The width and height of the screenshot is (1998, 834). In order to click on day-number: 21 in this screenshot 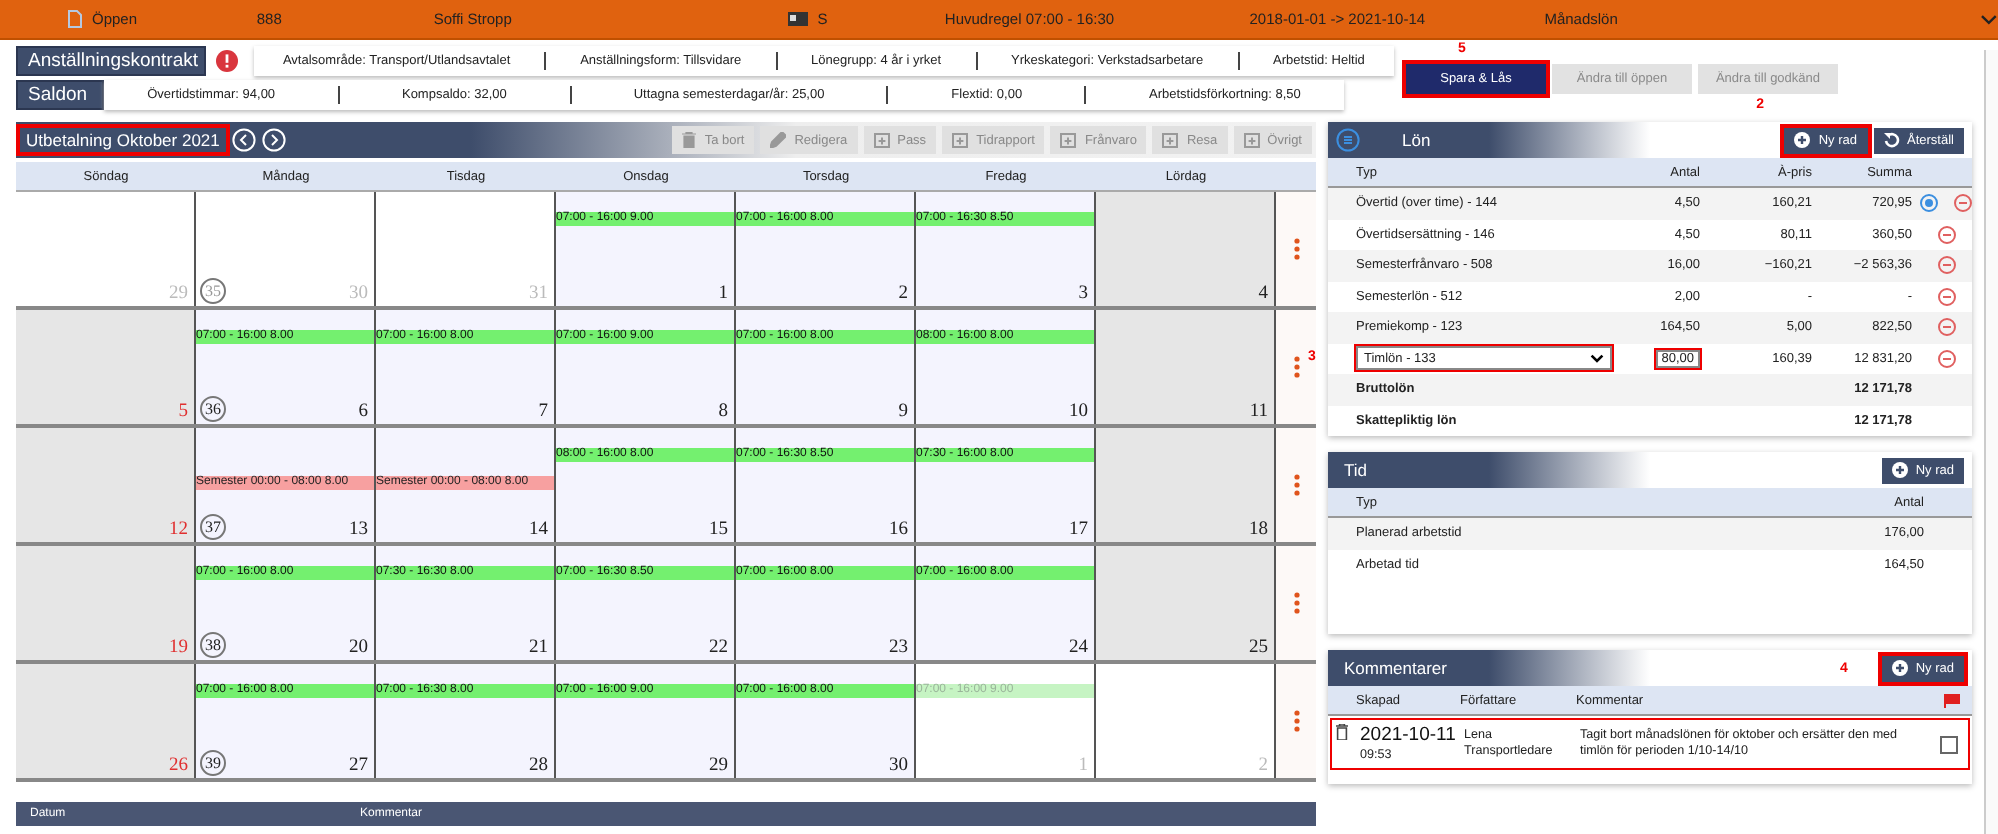, I will do `click(538, 648)`.